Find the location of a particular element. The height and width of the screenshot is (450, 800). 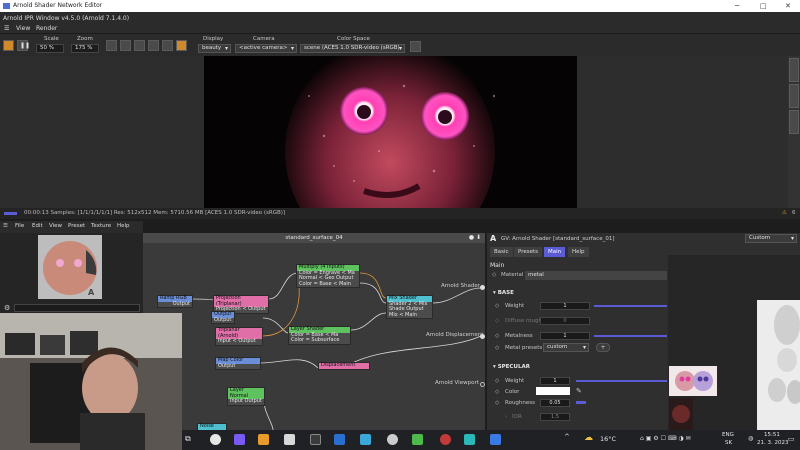

port-shader-dot is located at coordinates (482, 287).